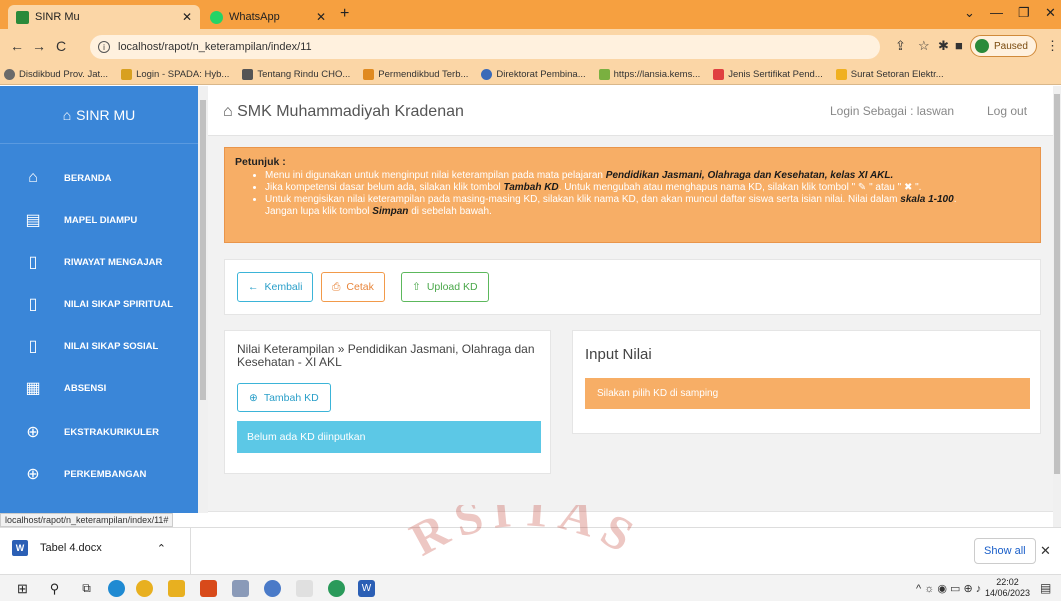 The image size is (1061, 615). Describe the element at coordinates (1052, 46) in the screenshot. I see `menu-icon: ⋮` at that location.